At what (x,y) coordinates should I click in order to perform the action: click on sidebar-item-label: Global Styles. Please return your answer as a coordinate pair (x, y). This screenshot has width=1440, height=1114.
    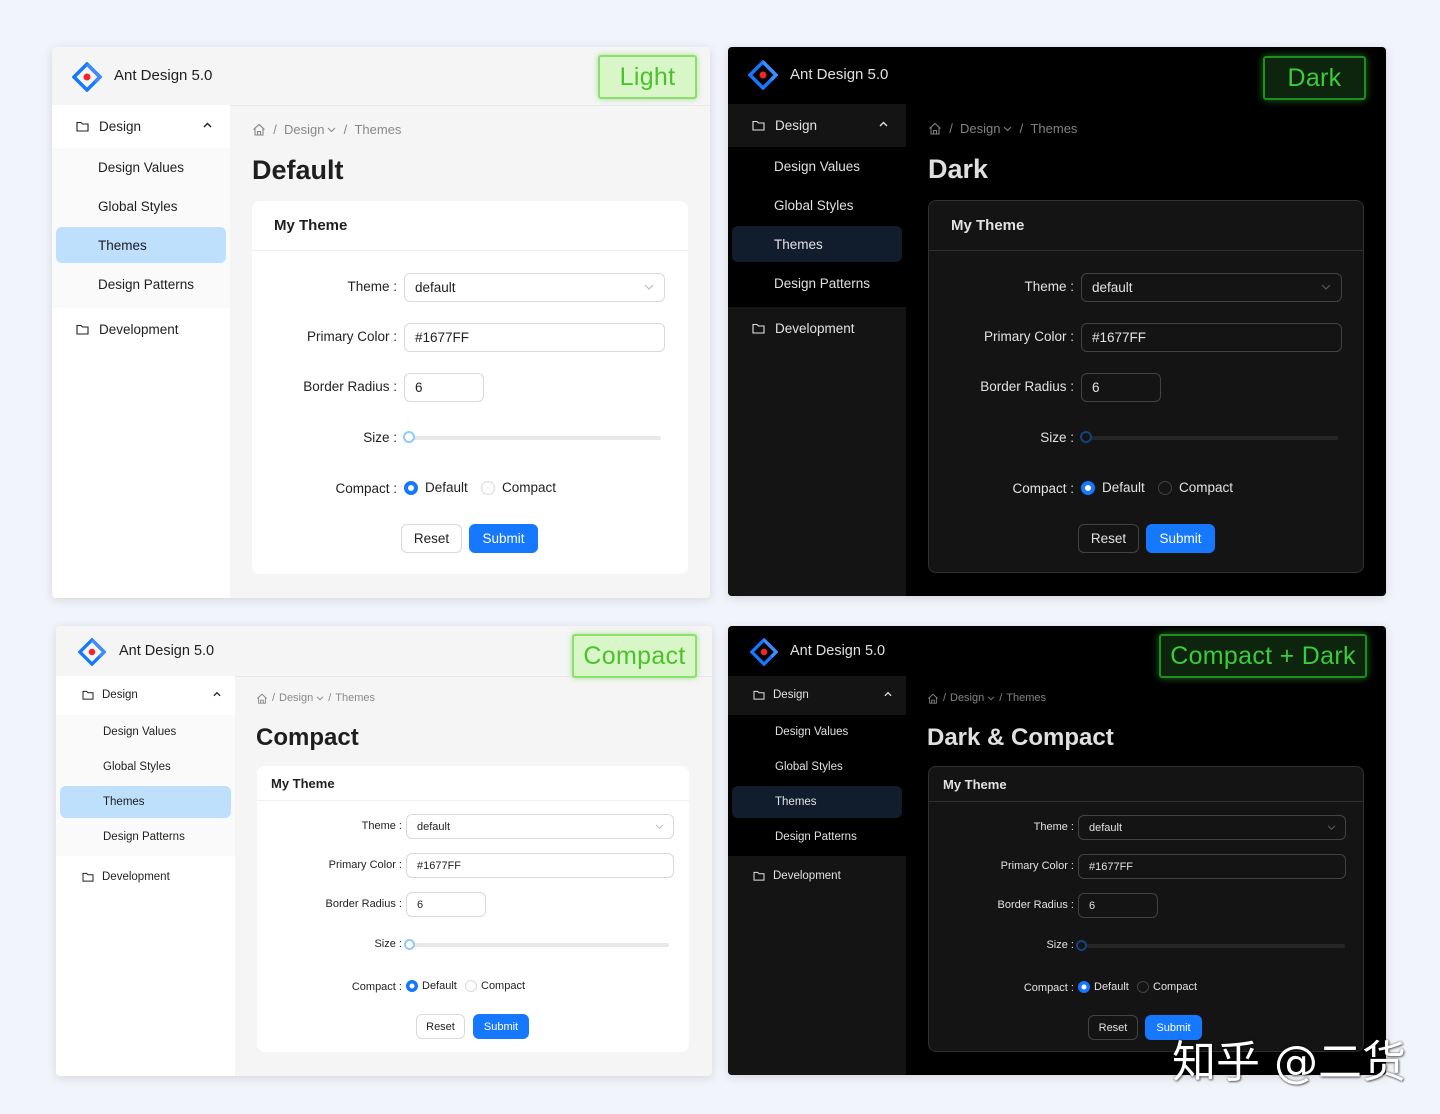
    Looking at the image, I should click on (138, 206).